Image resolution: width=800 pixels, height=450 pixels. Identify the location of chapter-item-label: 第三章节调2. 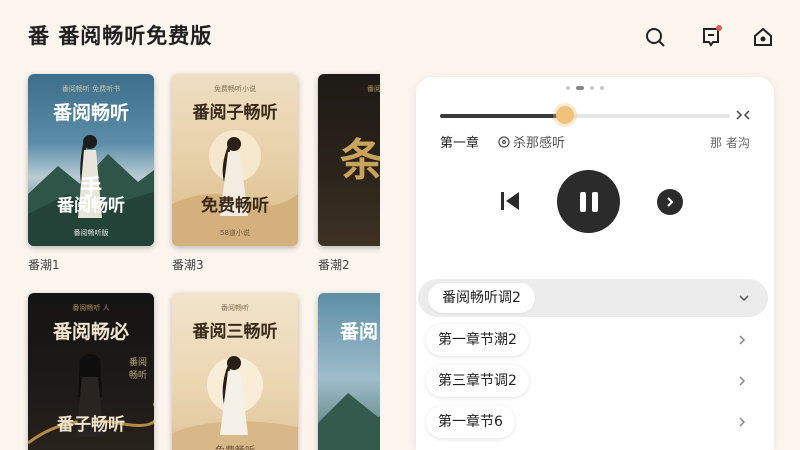
(477, 381).